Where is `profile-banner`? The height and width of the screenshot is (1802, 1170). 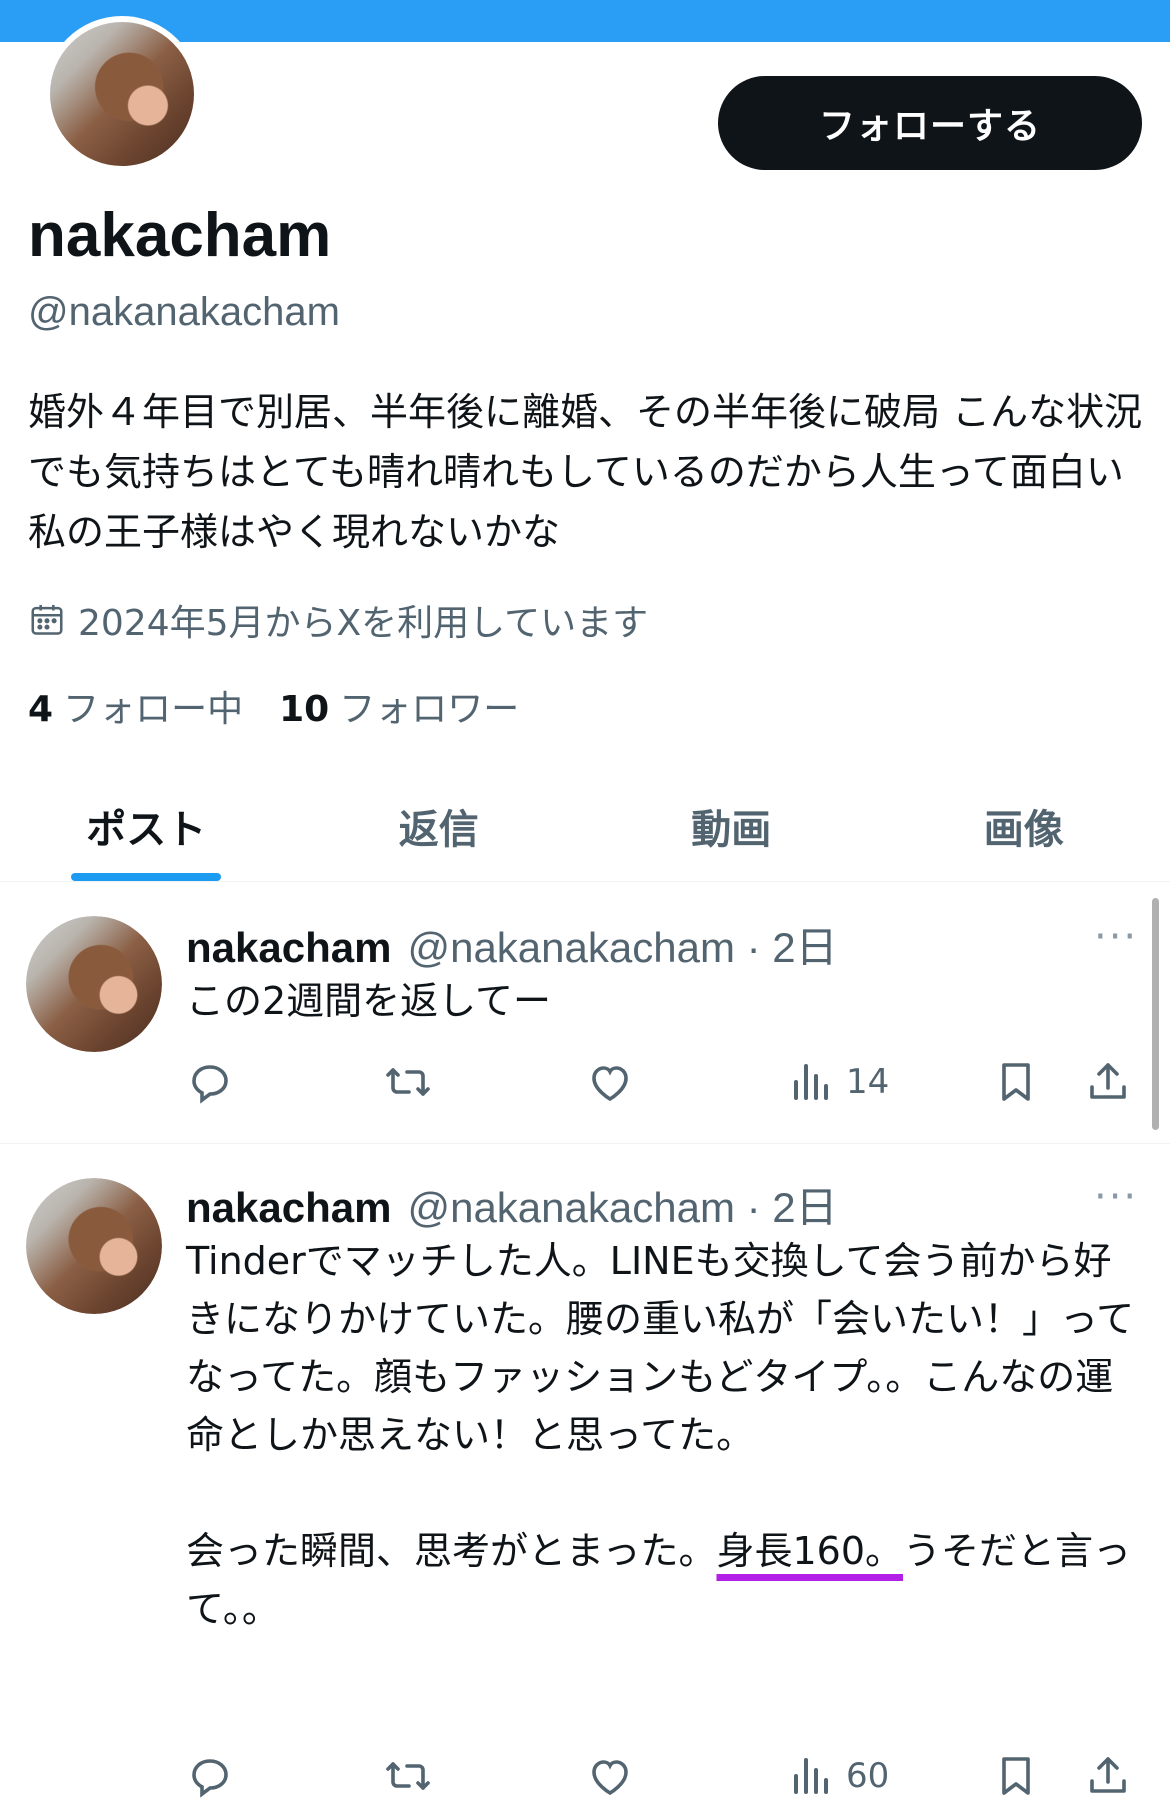 profile-banner is located at coordinates (585, 21).